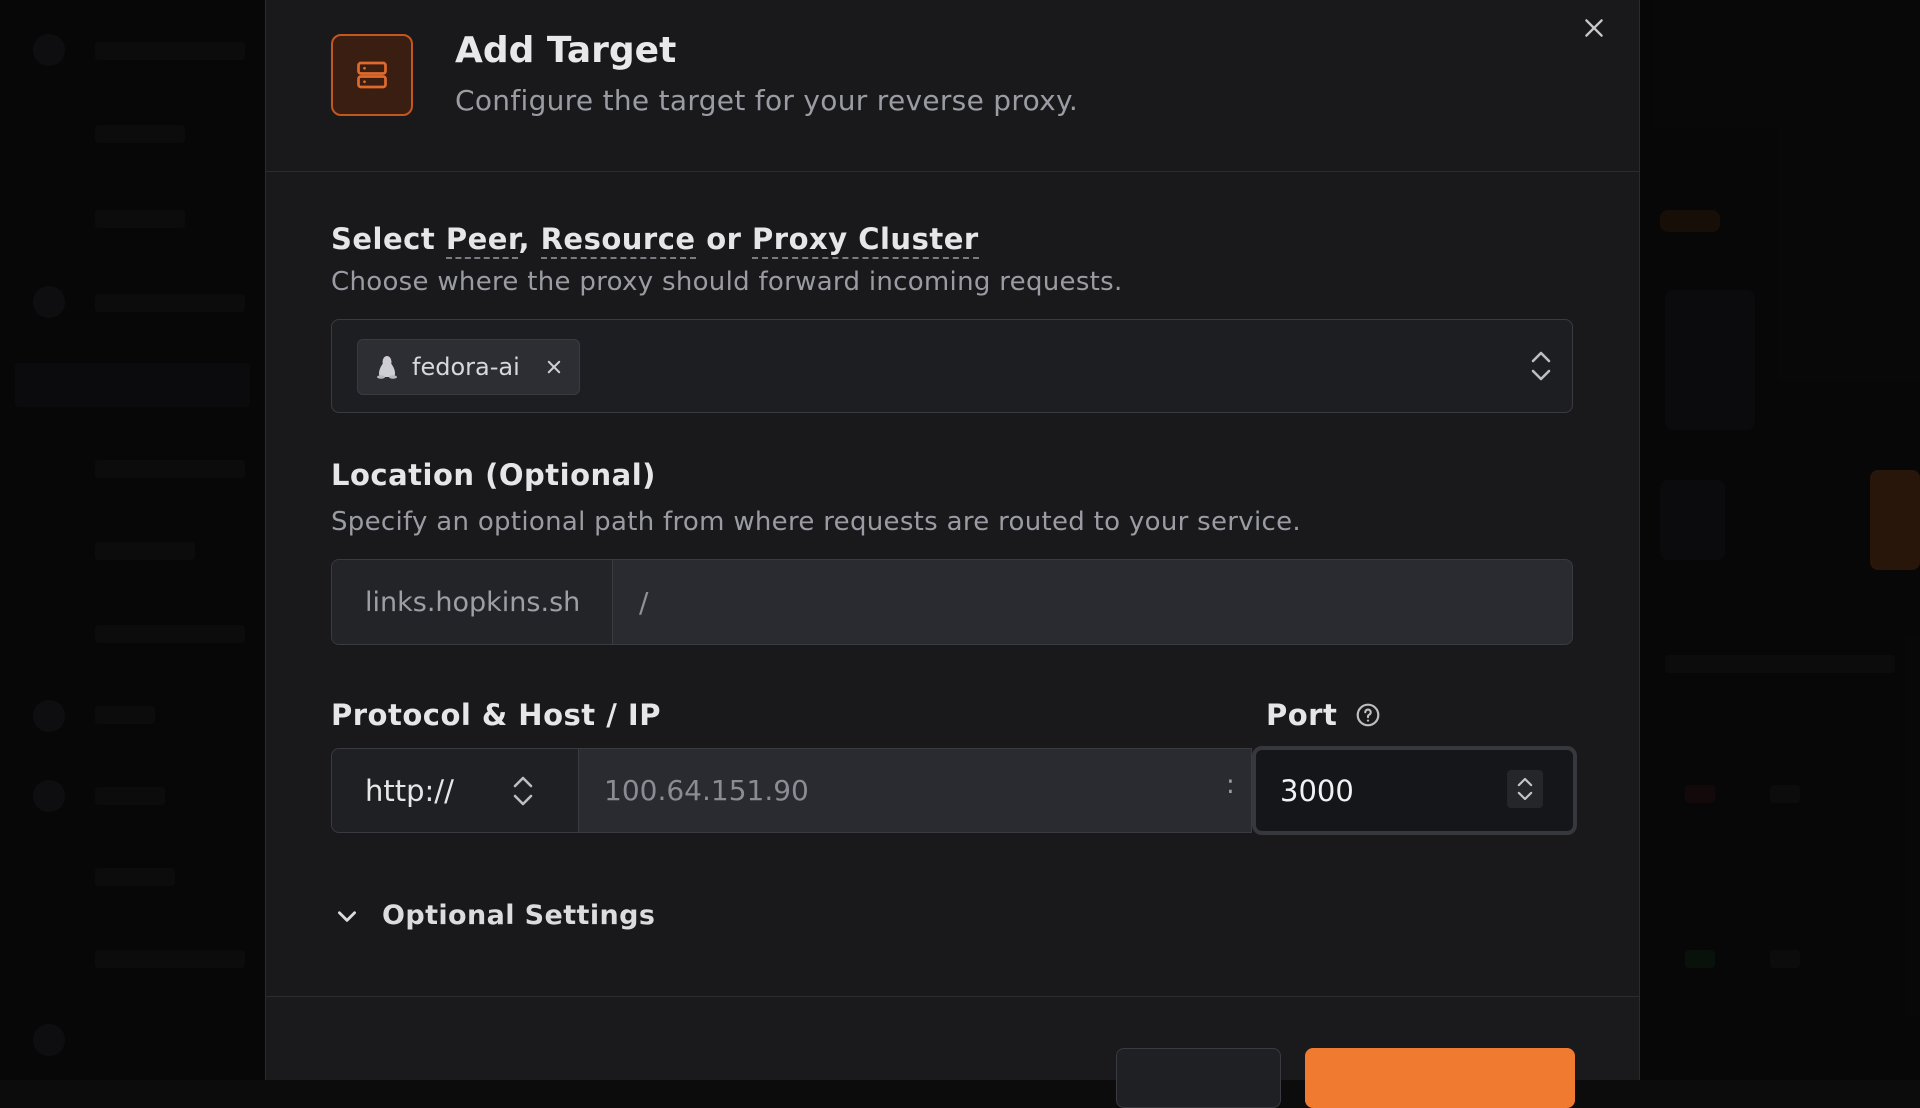 This screenshot has width=1920, height=1108. I want to click on protocol-host-label: Protocol & Host / IP, so click(496, 715).